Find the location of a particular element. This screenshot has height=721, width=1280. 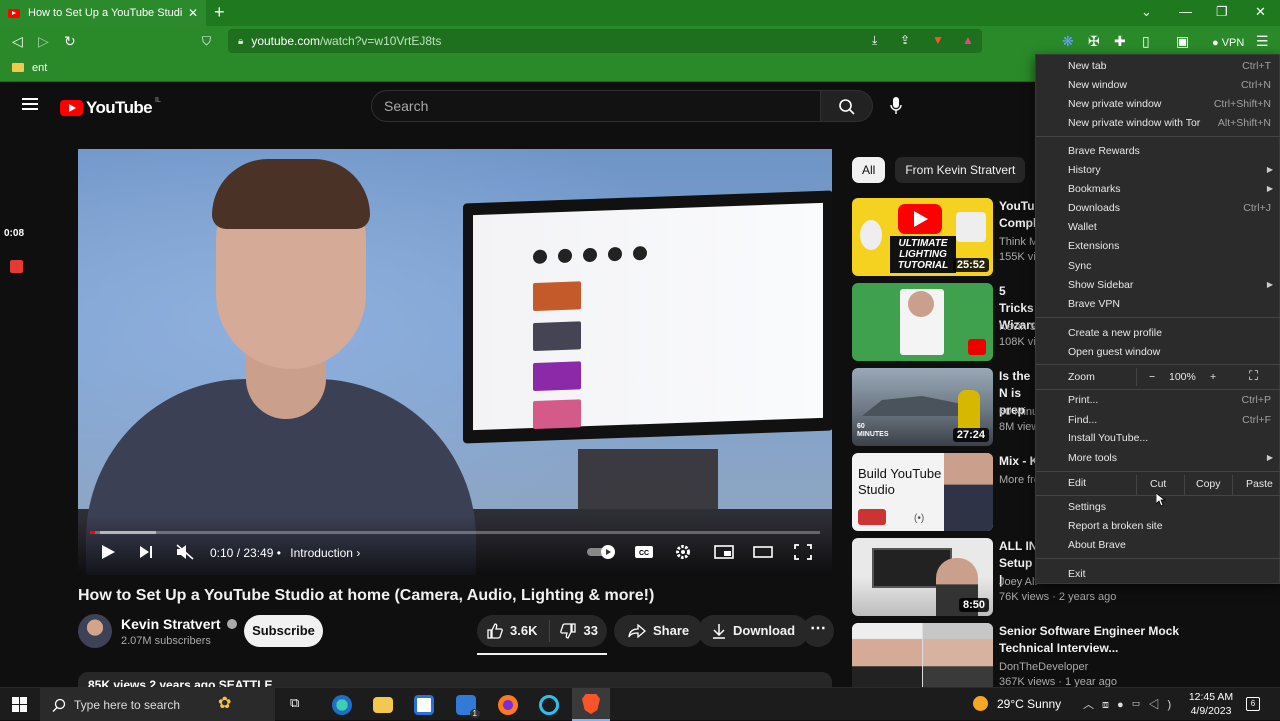

uk-flag-extension-icon: ✠ is located at coordinates (1094, 41).